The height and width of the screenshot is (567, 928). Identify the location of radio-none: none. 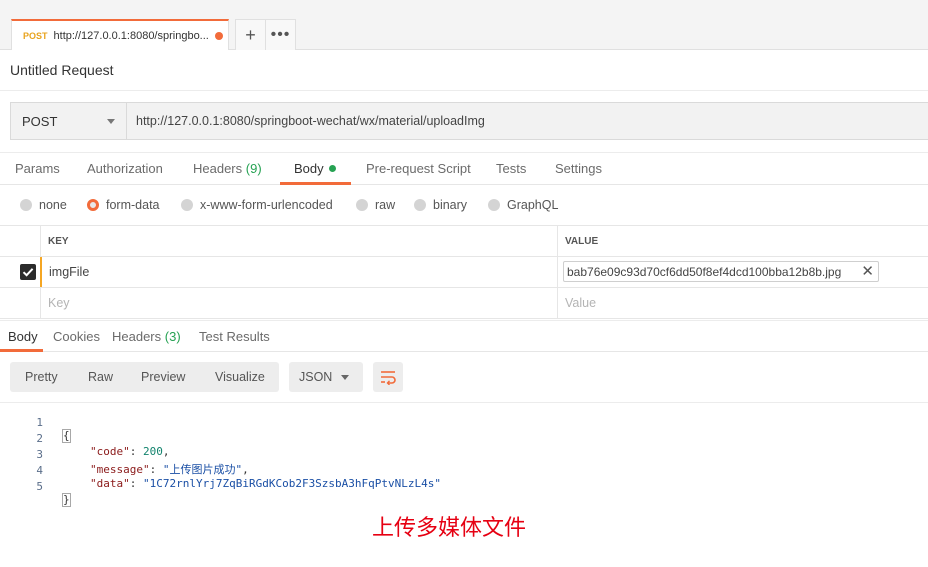
(43, 205).